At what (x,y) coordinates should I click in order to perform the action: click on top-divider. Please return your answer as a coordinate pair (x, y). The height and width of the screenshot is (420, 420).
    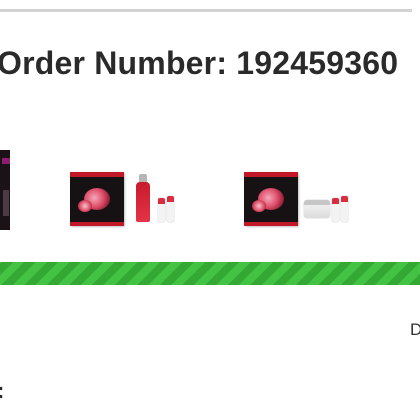
    Looking at the image, I should click on (206, 10).